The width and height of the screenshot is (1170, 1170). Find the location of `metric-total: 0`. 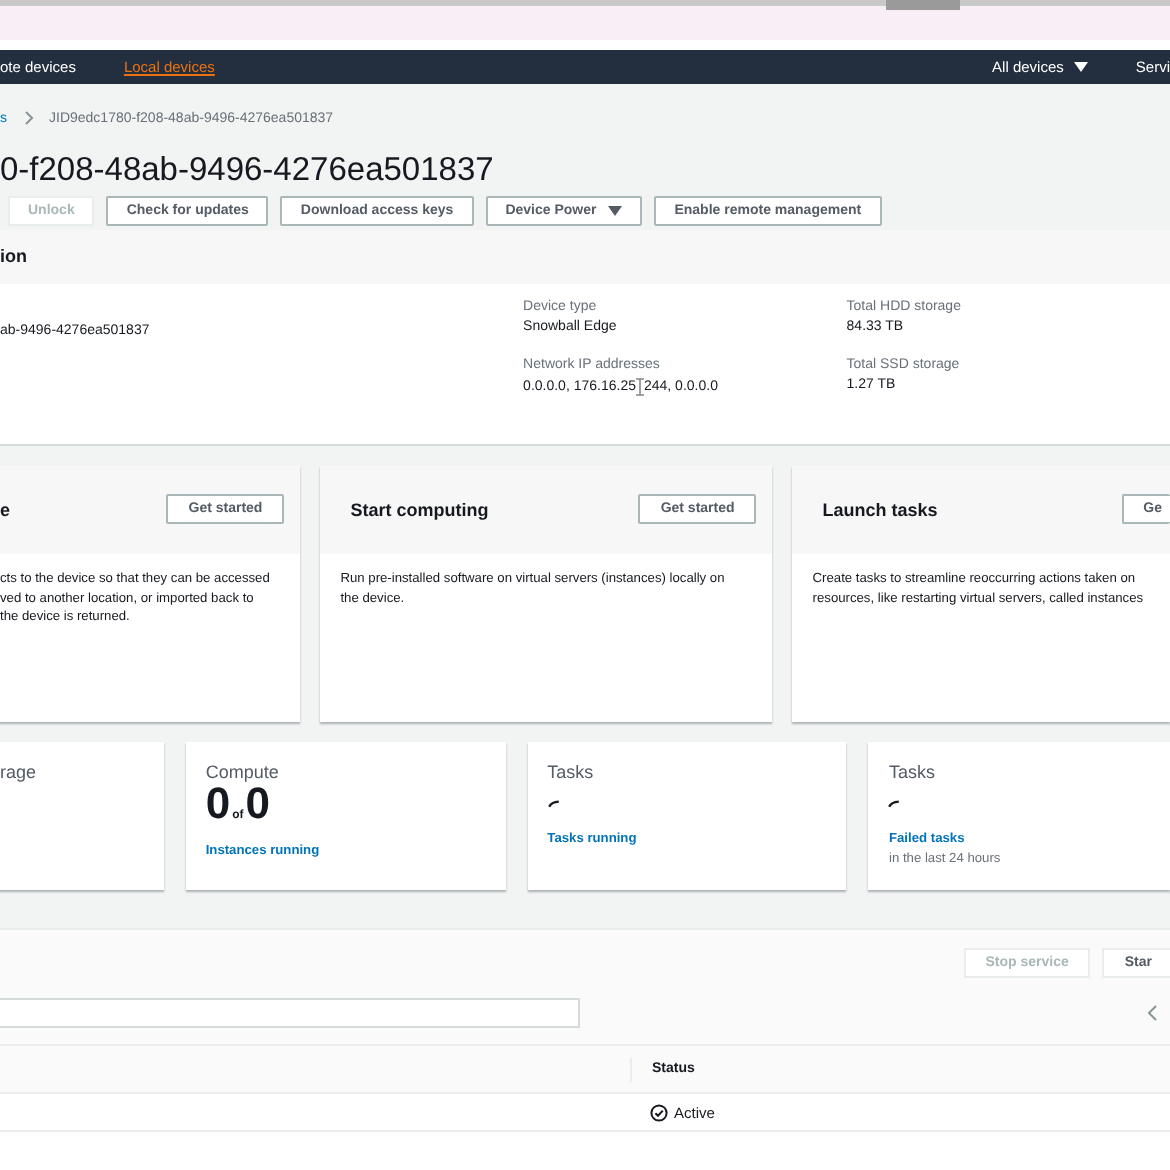

metric-total: 0 is located at coordinates (257, 803).